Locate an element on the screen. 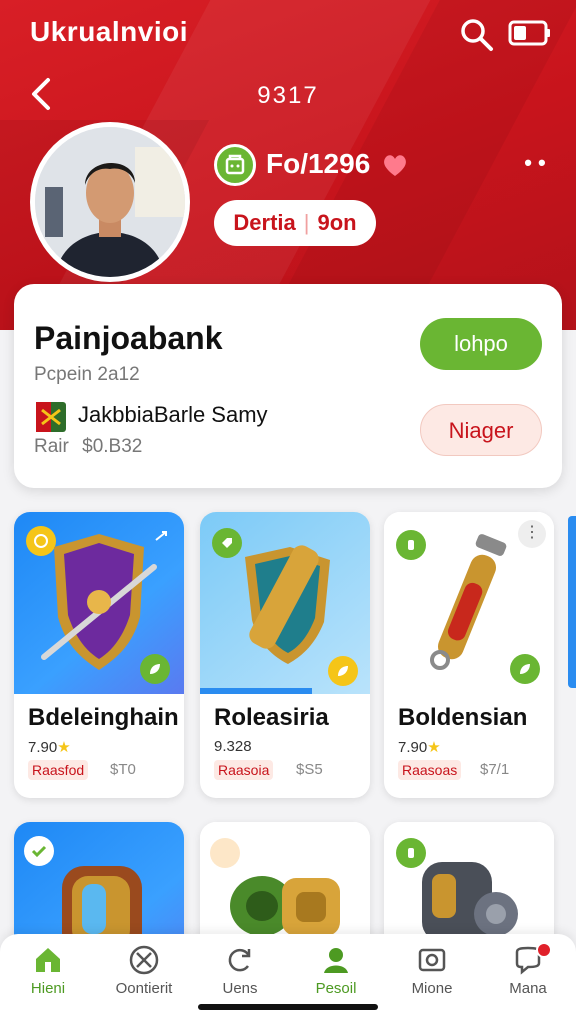 Image resolution: width=576 pixels, height=1024 pixels. primary-action-button: lohpo is located at coordinates (481, 344).